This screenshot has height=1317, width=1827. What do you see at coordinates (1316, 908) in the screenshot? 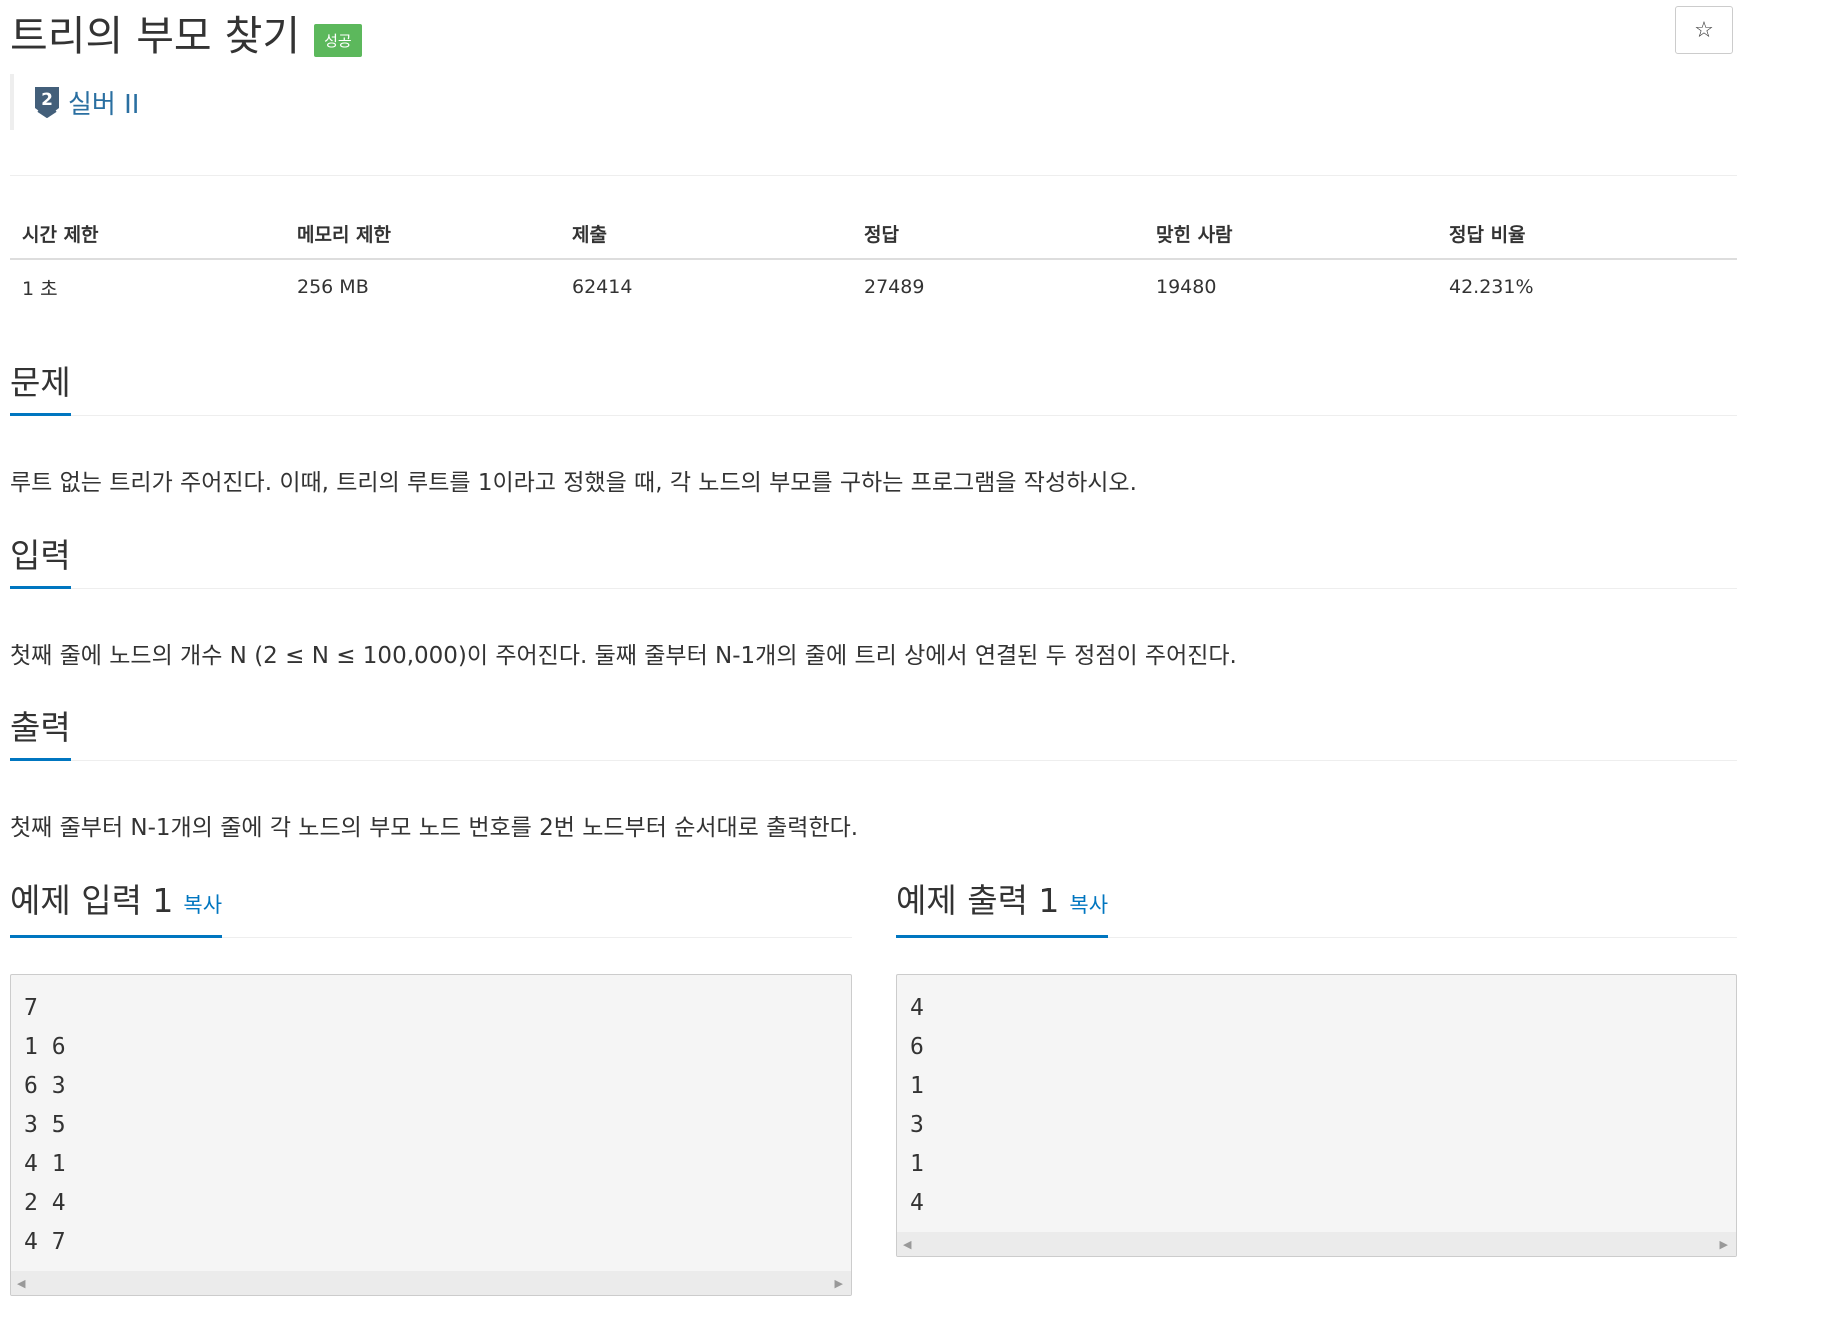
I see `sample-output-heading-row: 예제 출력 1 복사` at bounding box center [1316, 908].